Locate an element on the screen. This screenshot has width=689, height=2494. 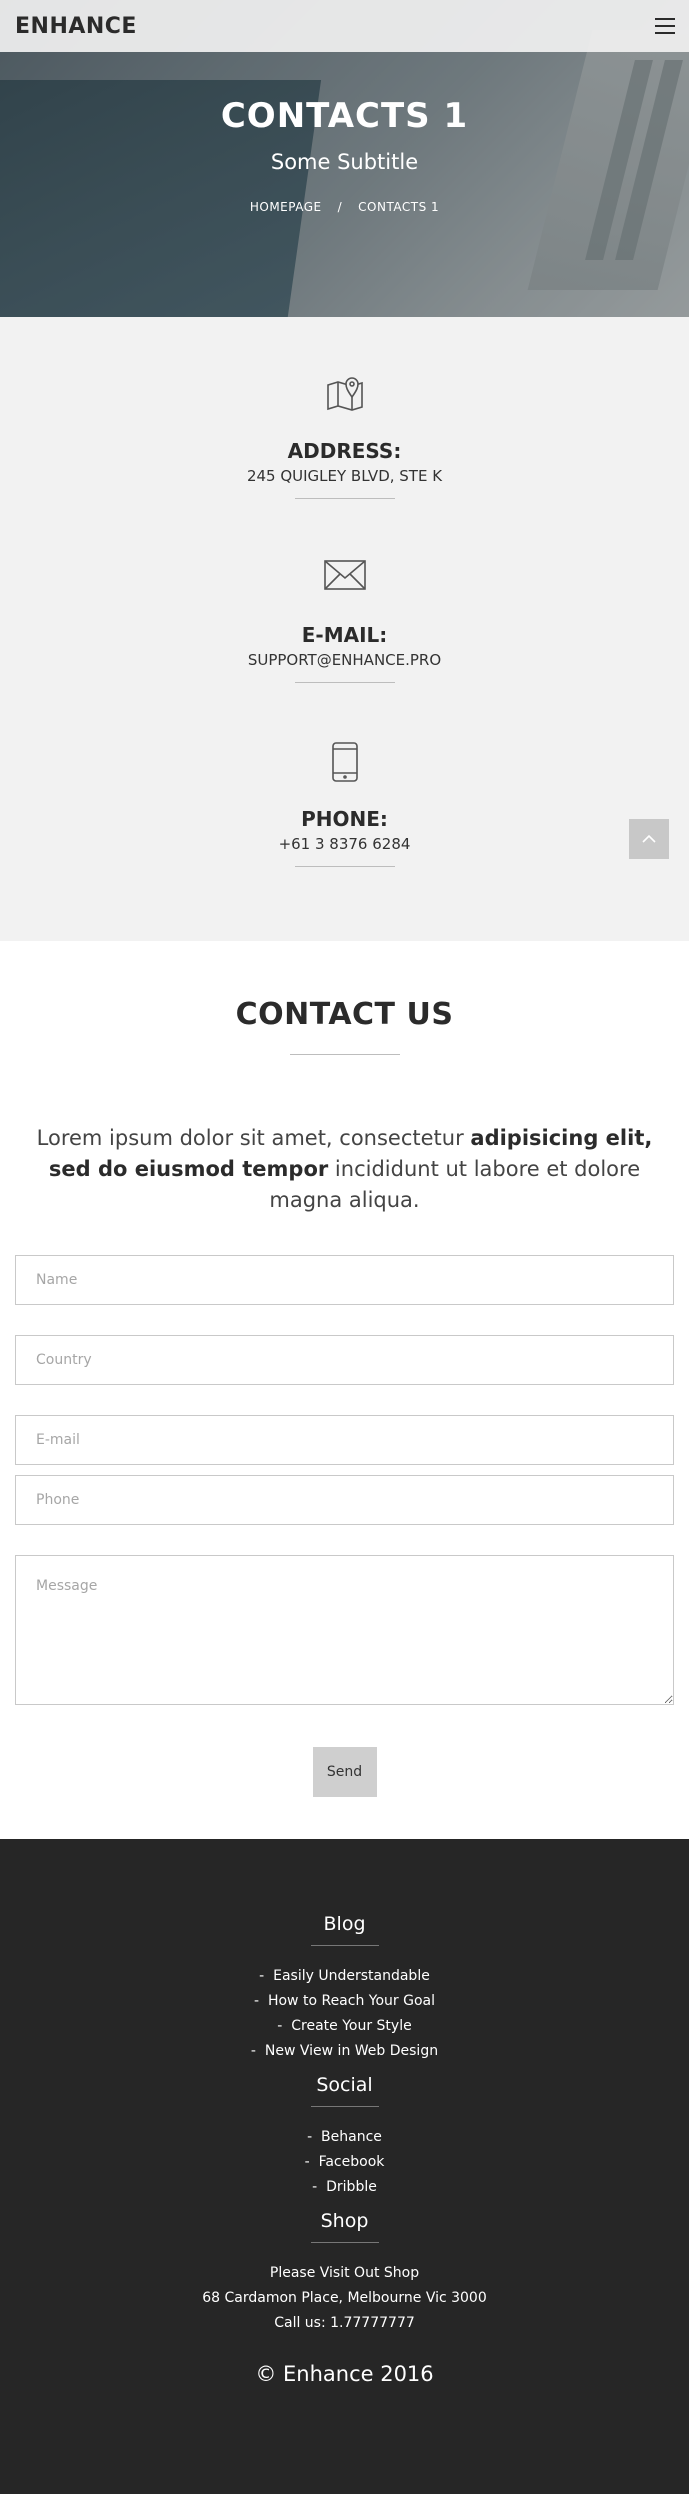
email-field is located at coordinates (344, 1440).